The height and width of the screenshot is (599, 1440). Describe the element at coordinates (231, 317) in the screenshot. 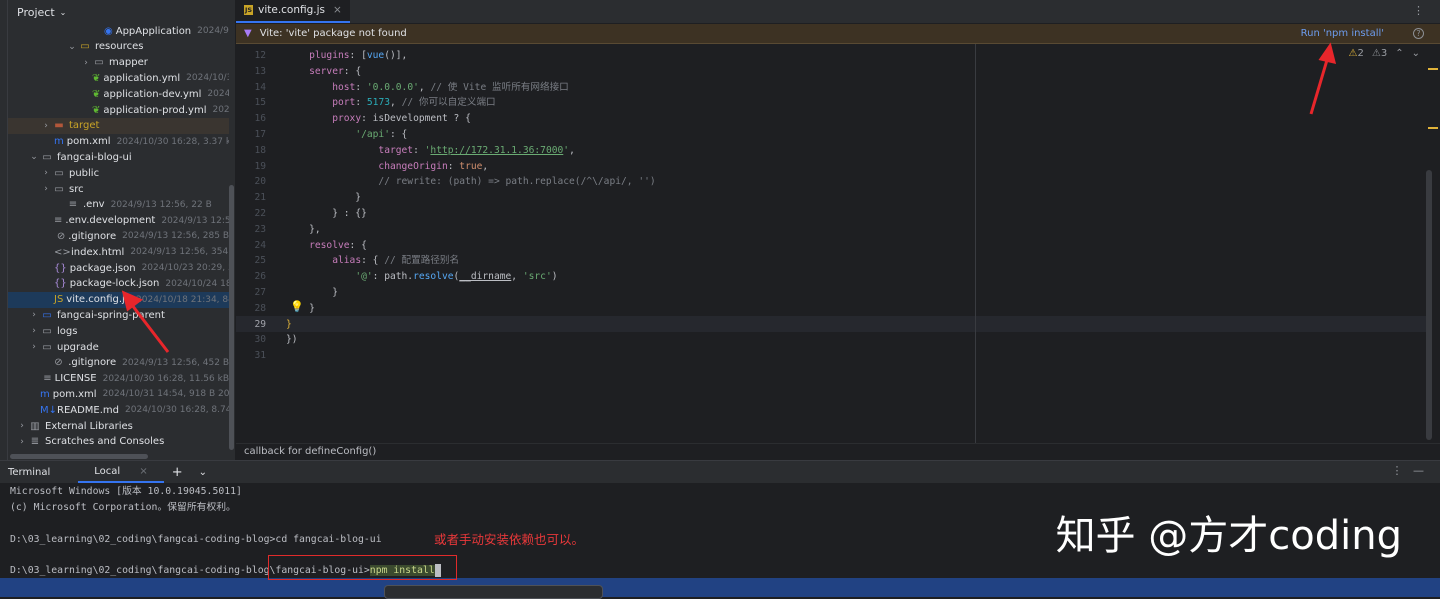

I see `project-scrollbar` at that location.